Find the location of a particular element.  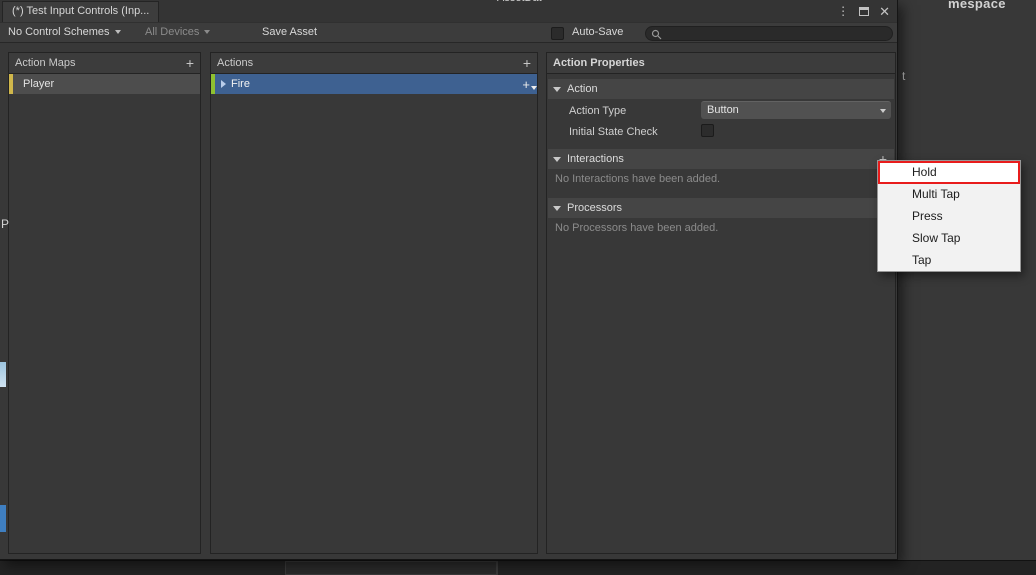

action-section-title: Action is located at coordinates (582, 89).